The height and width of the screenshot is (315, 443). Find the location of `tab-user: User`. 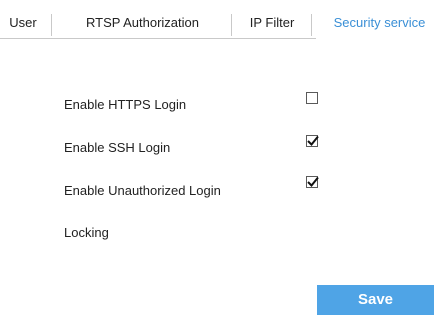

tab-user: User is located at coordinates (23, 23).